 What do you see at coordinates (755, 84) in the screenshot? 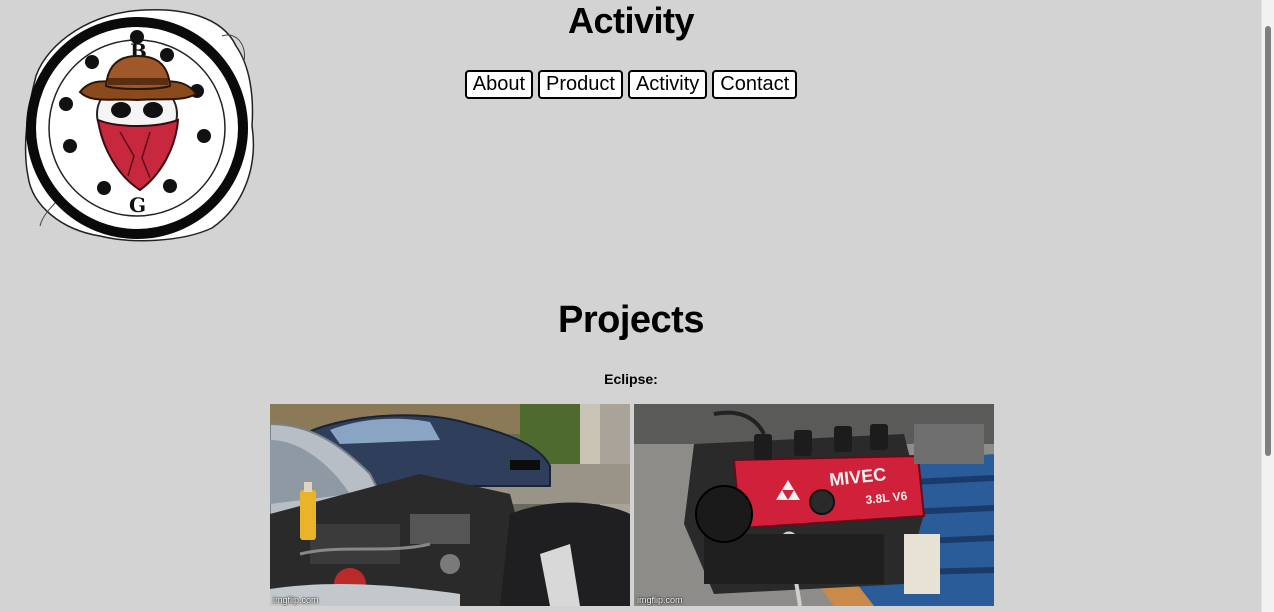
I see `nav-contact-button: Contact` at bounding box center [755, 84].